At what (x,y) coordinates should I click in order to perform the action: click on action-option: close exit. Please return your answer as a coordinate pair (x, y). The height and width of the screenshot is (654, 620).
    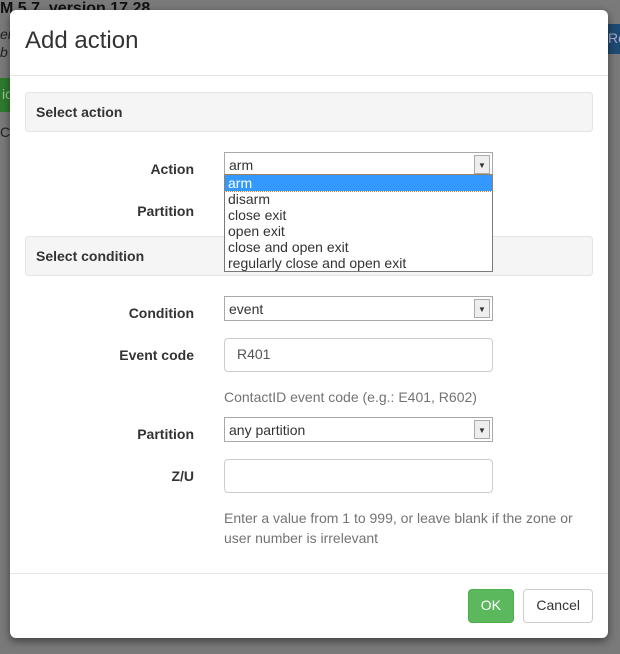
    Looking at the image, I should click on (358, 215).